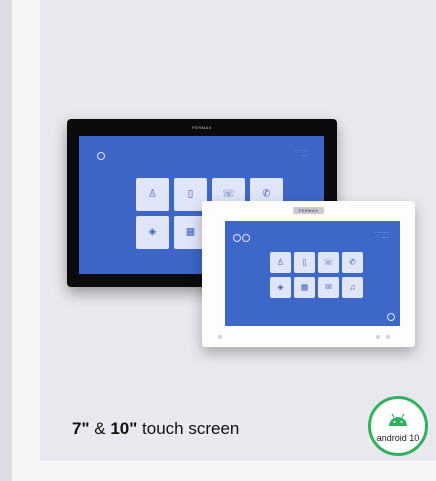 The height and width of the screenshot is (481, 436). Describe the element at coordinates (81, 428) in the screenshot. I see `size-7-label: 7"` at that location.